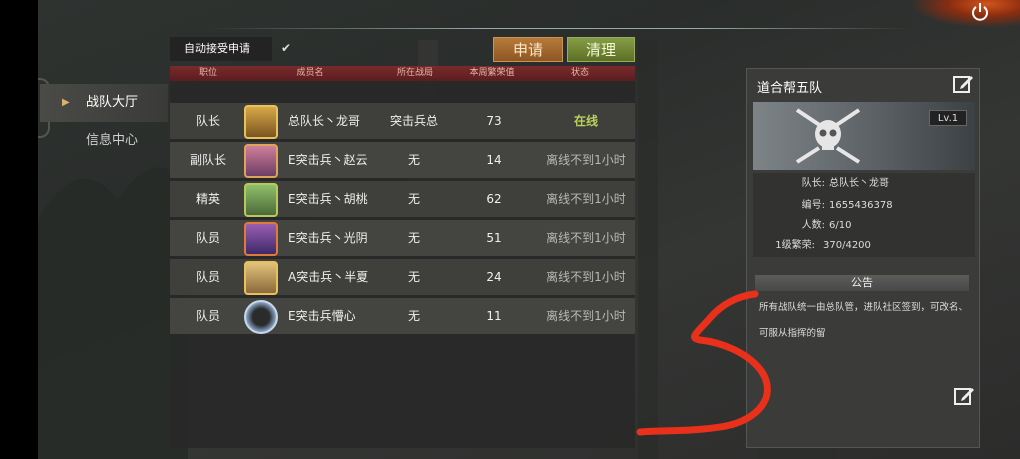  What do you see at coordinates (813, 225) in the screenshot?
I see `count-label: 人数:` at bounding box center [813, 225].